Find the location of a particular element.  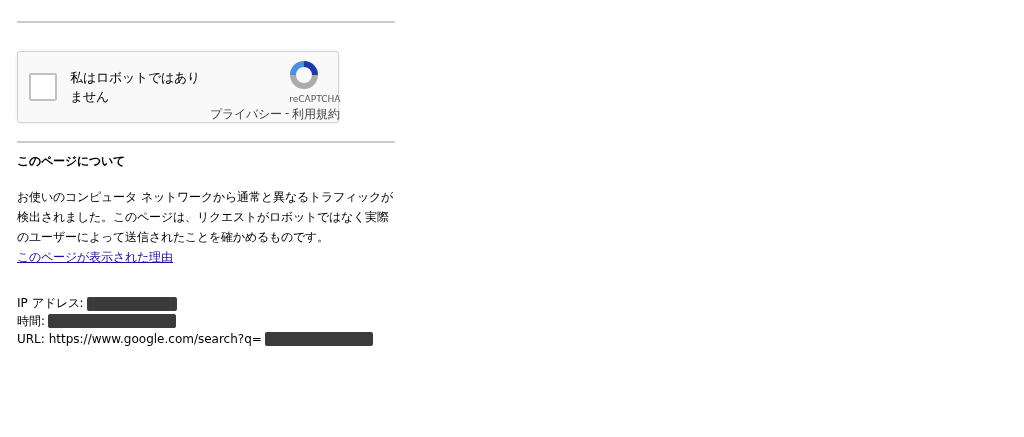

detail-label: 時間: is located at coordinates (31, 321).